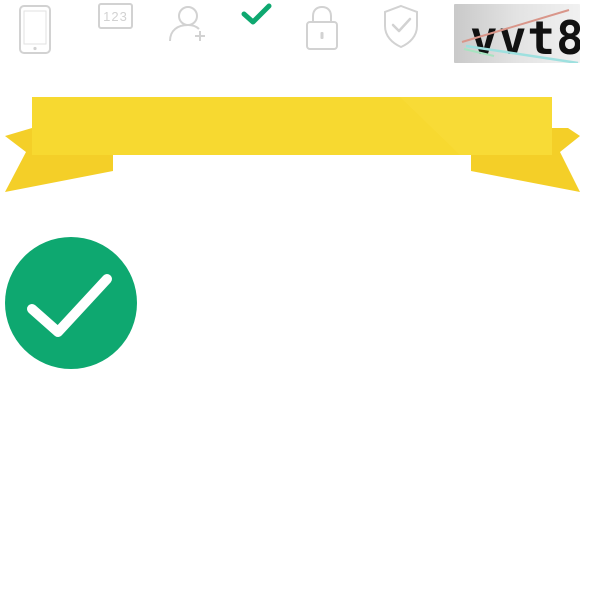 The height and width of the screenshot is (600, 600). I want to click on keypad-label: 123, so click(115, 16).